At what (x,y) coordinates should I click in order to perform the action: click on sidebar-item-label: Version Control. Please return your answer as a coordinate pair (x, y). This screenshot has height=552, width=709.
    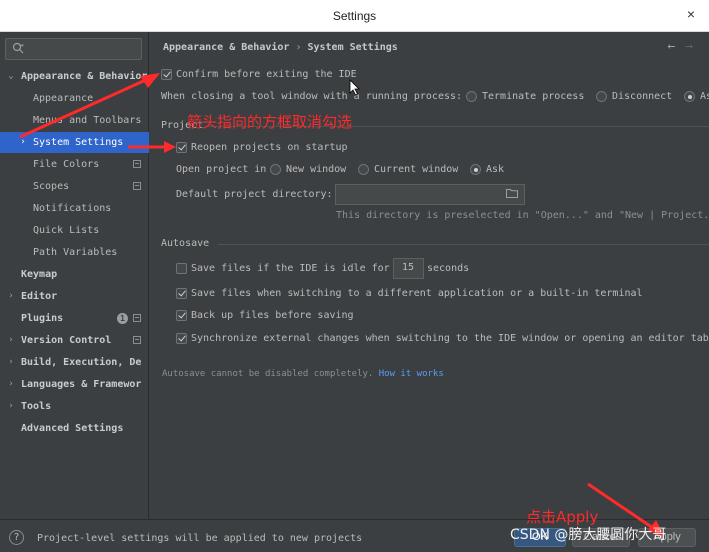
    Looking at the image, I should click on (66, 340).